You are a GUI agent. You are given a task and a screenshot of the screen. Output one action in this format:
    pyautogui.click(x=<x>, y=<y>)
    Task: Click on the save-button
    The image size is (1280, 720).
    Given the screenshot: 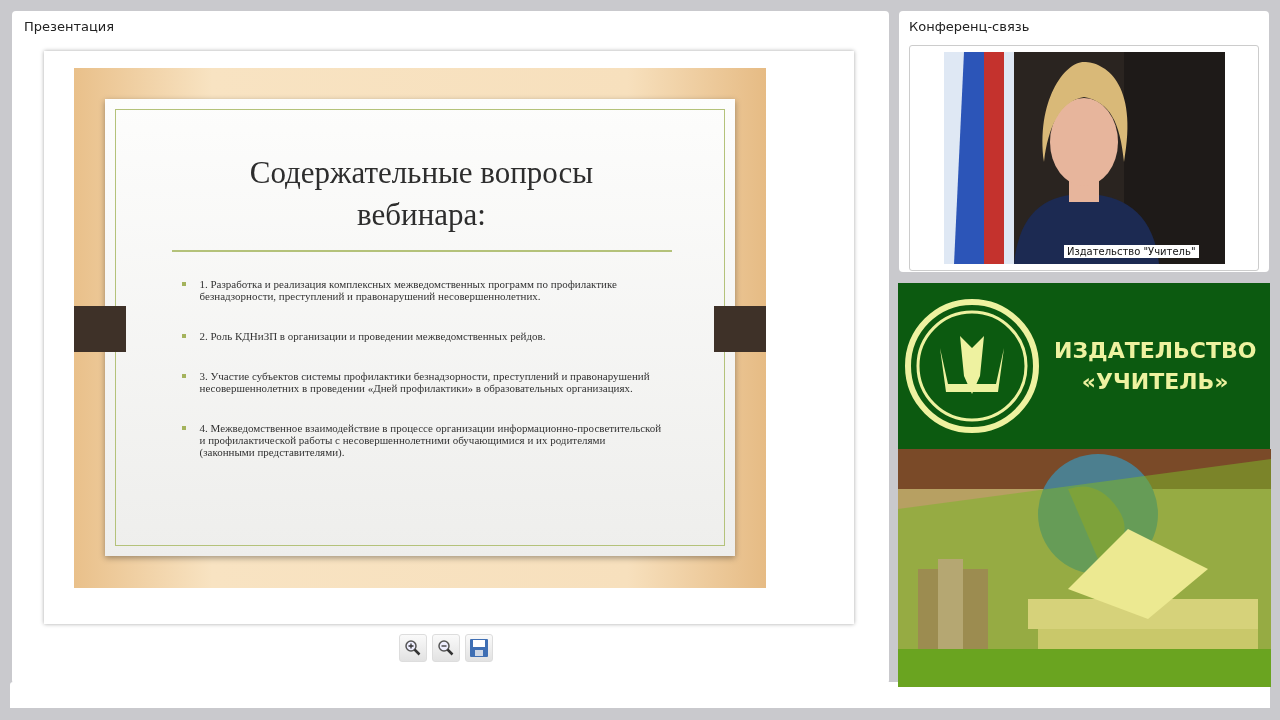 What is the action you would take?
    pyautogui.click(x=478, y=648)
    